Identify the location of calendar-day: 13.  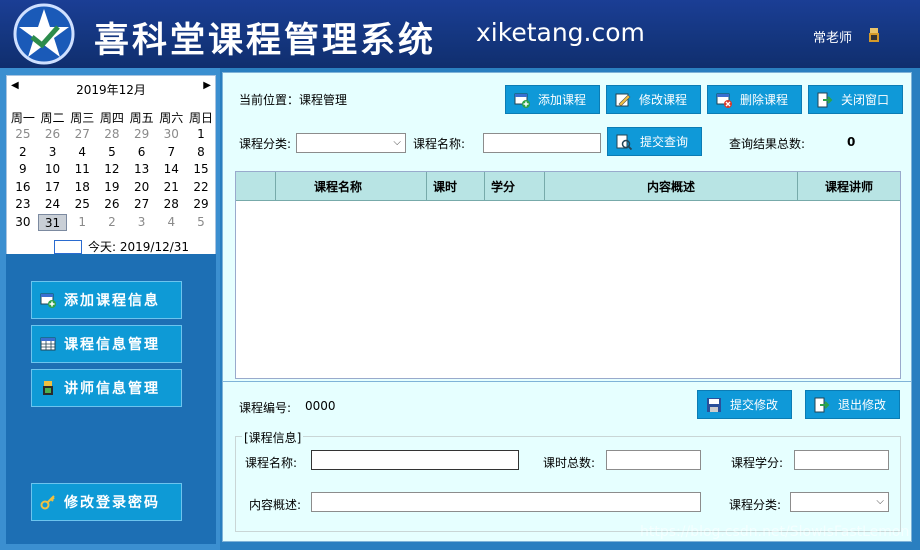
(142, 170).